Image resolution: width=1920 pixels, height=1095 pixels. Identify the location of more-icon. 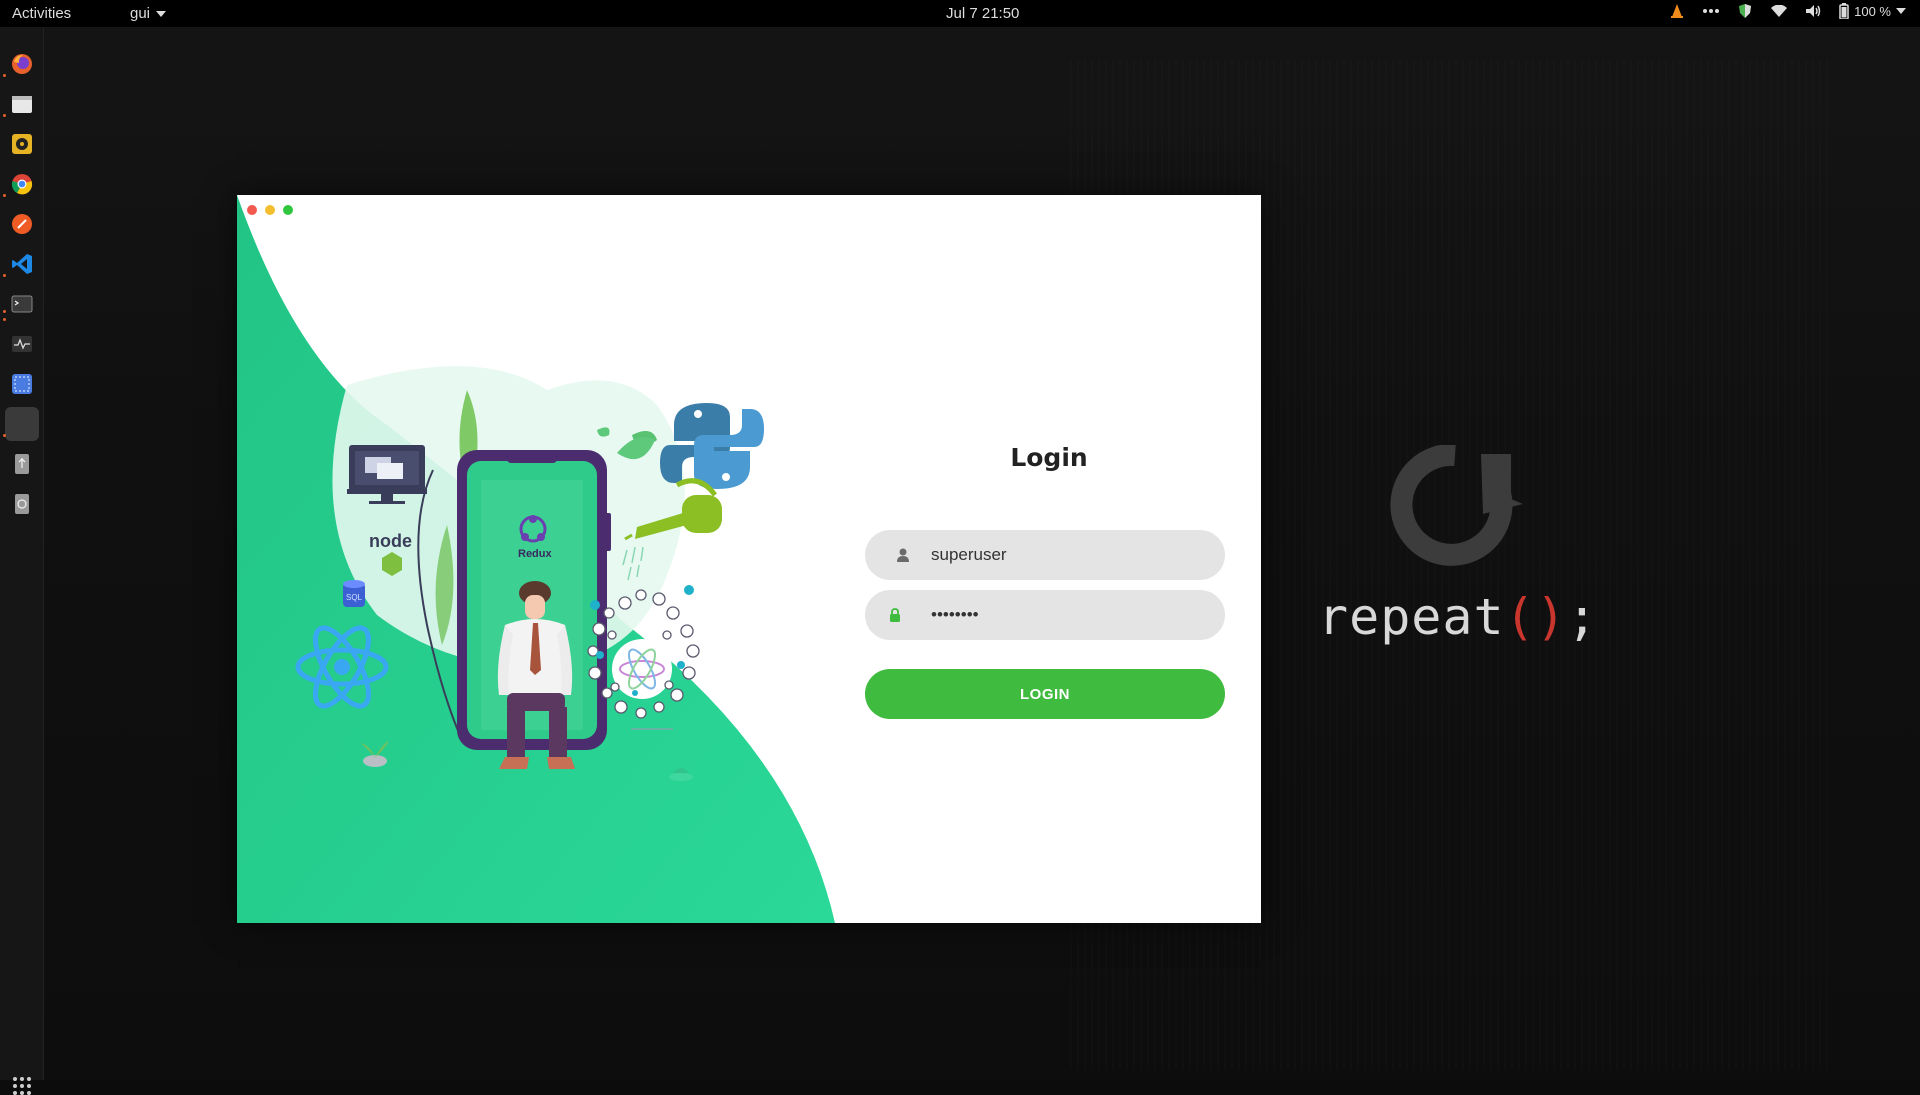
(1711, 11).